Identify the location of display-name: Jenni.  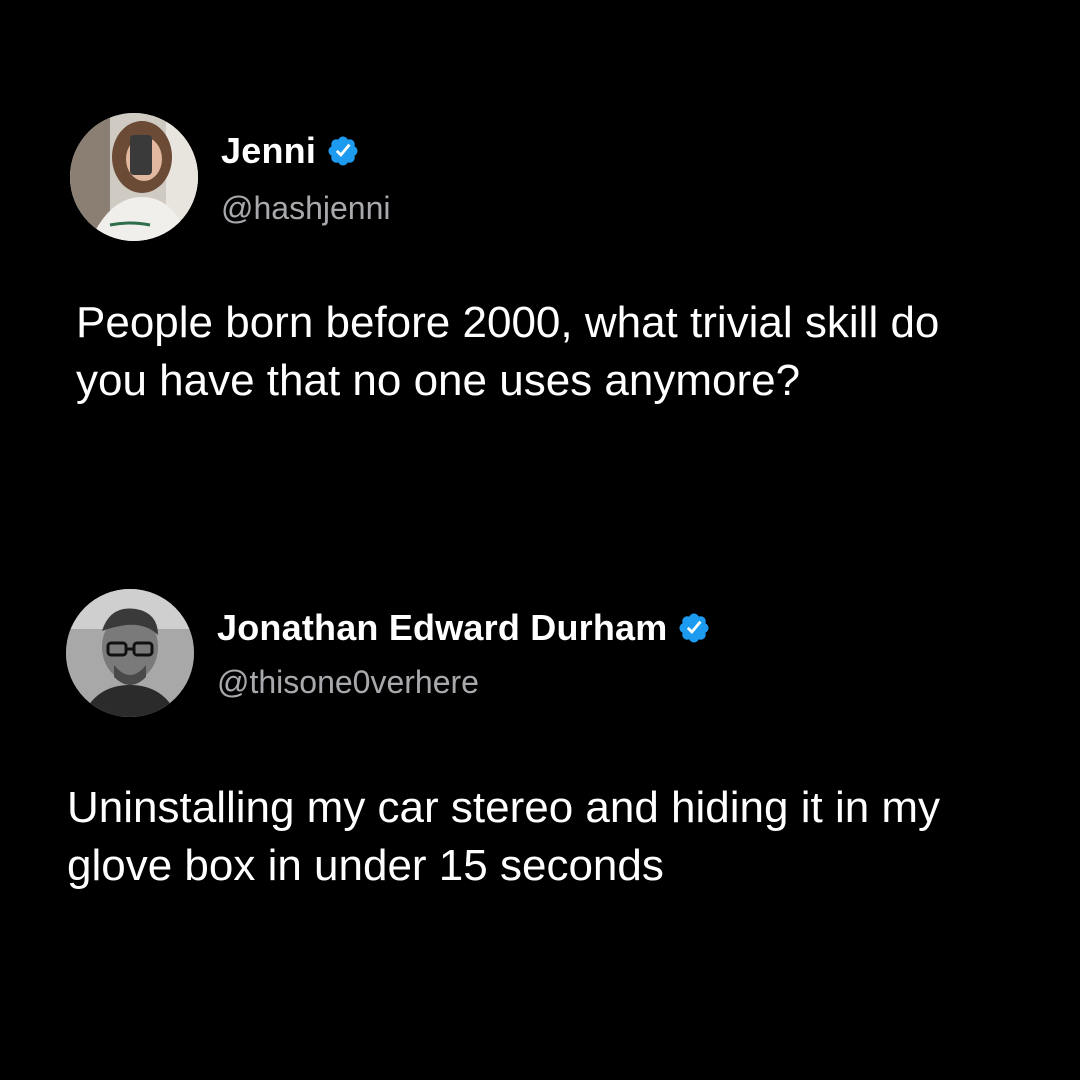
(268, 151).